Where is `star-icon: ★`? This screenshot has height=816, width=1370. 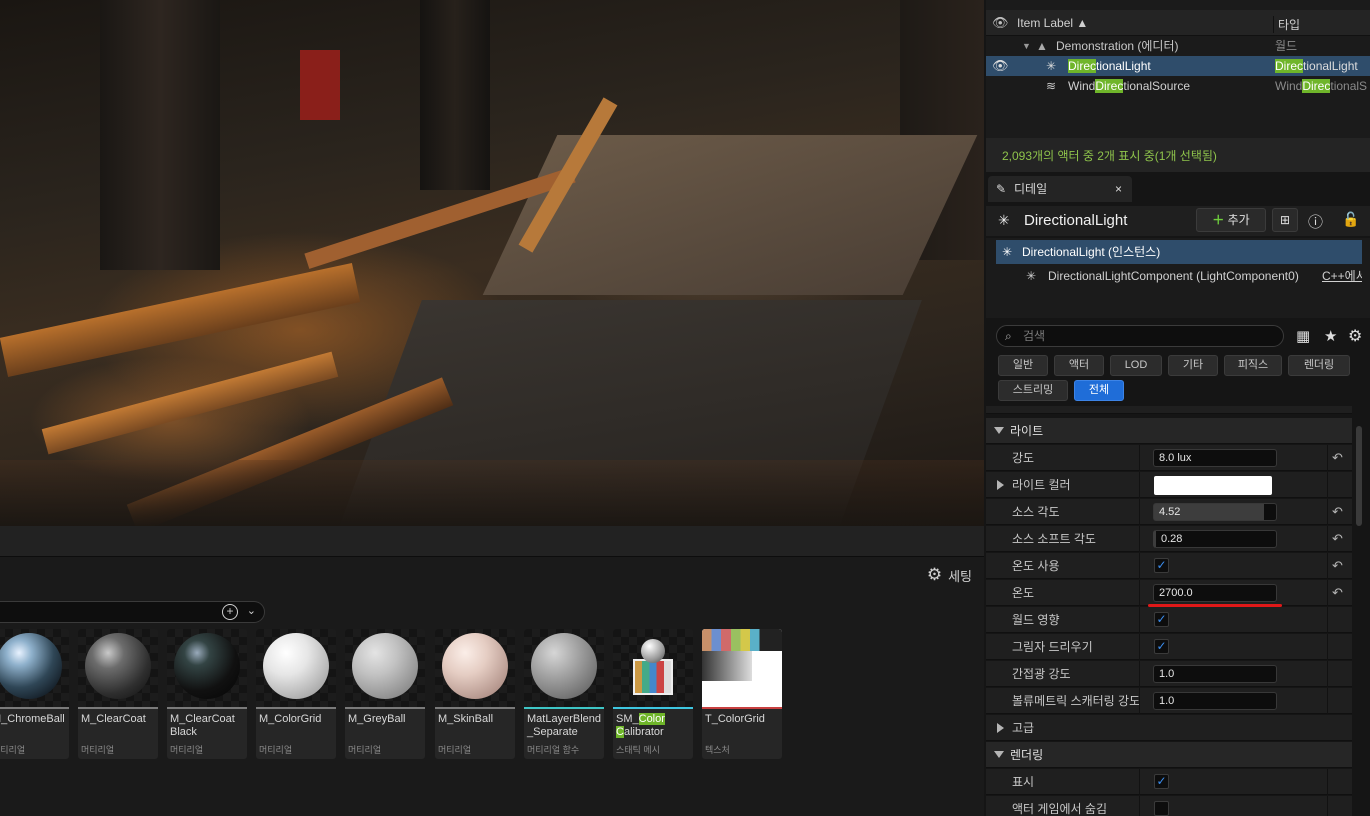
star-icon: ★ is located at coordinates (1330, 336).